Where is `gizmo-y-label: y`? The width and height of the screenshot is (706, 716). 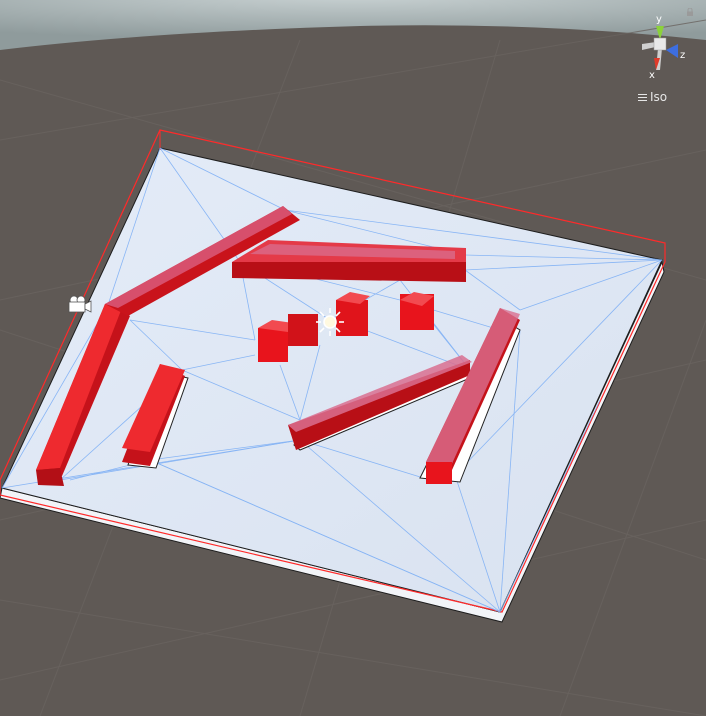 gizmo-y-label: y is located at coordinates (659, 19).